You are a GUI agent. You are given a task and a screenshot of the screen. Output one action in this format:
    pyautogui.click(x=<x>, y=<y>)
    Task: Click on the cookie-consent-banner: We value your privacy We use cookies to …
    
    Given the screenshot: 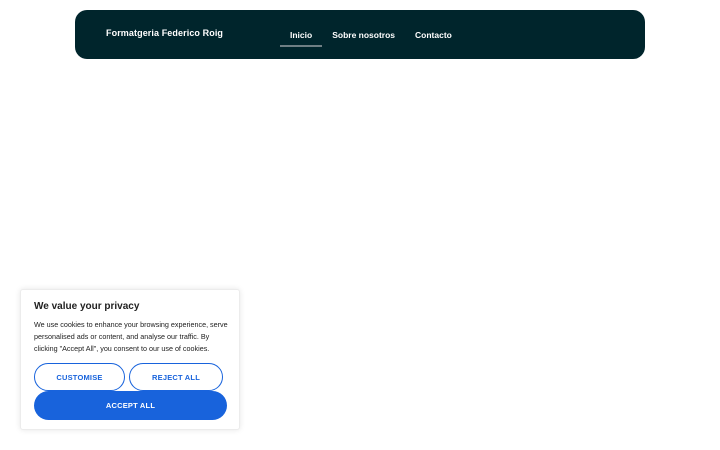 What is the action you would take?
    pyautogui.click(x=130, y=359)
    